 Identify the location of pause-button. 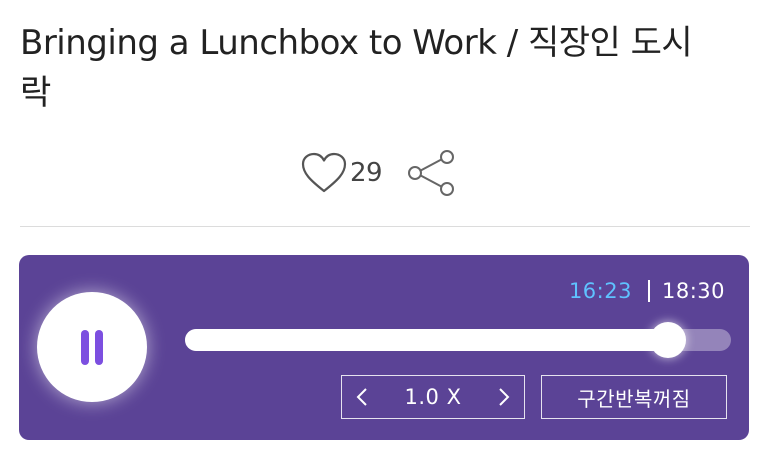
(92, 347).